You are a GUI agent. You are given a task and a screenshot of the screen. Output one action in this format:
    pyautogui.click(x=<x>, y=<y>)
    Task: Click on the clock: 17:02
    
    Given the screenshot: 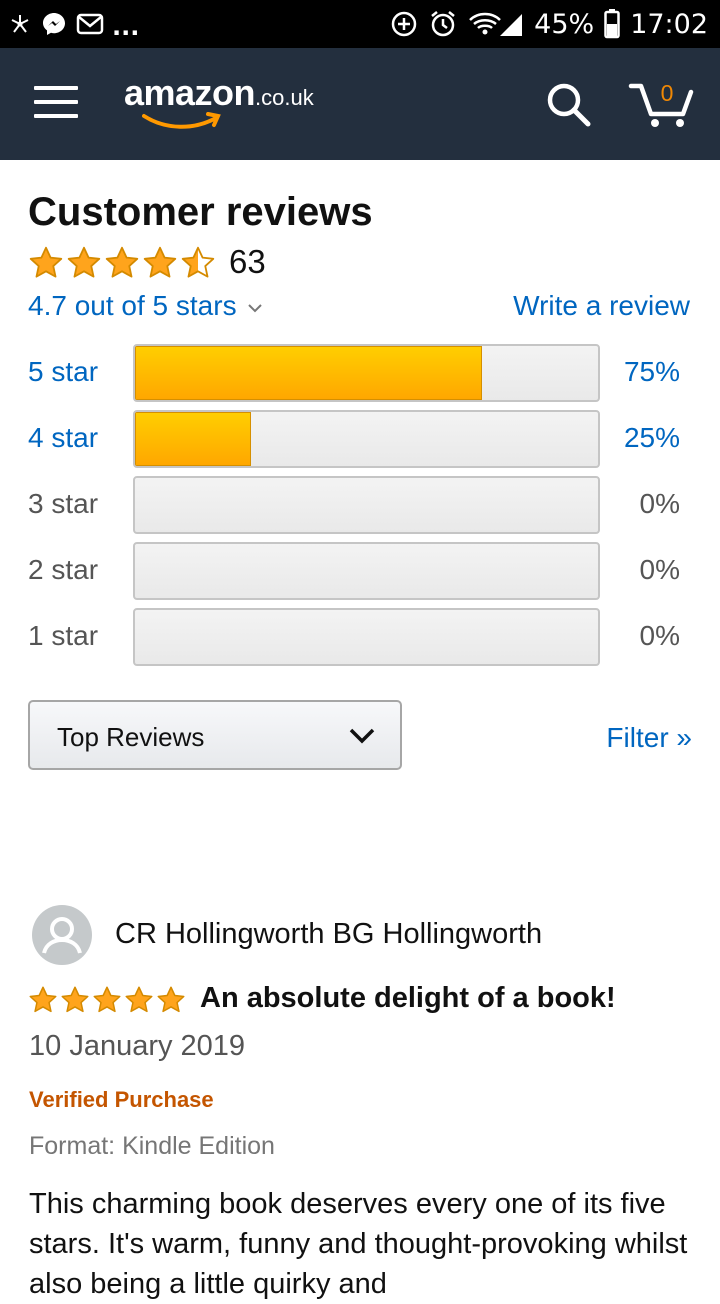 What is the action you would take?
    pyautogui.click(x=669, y=24)
    